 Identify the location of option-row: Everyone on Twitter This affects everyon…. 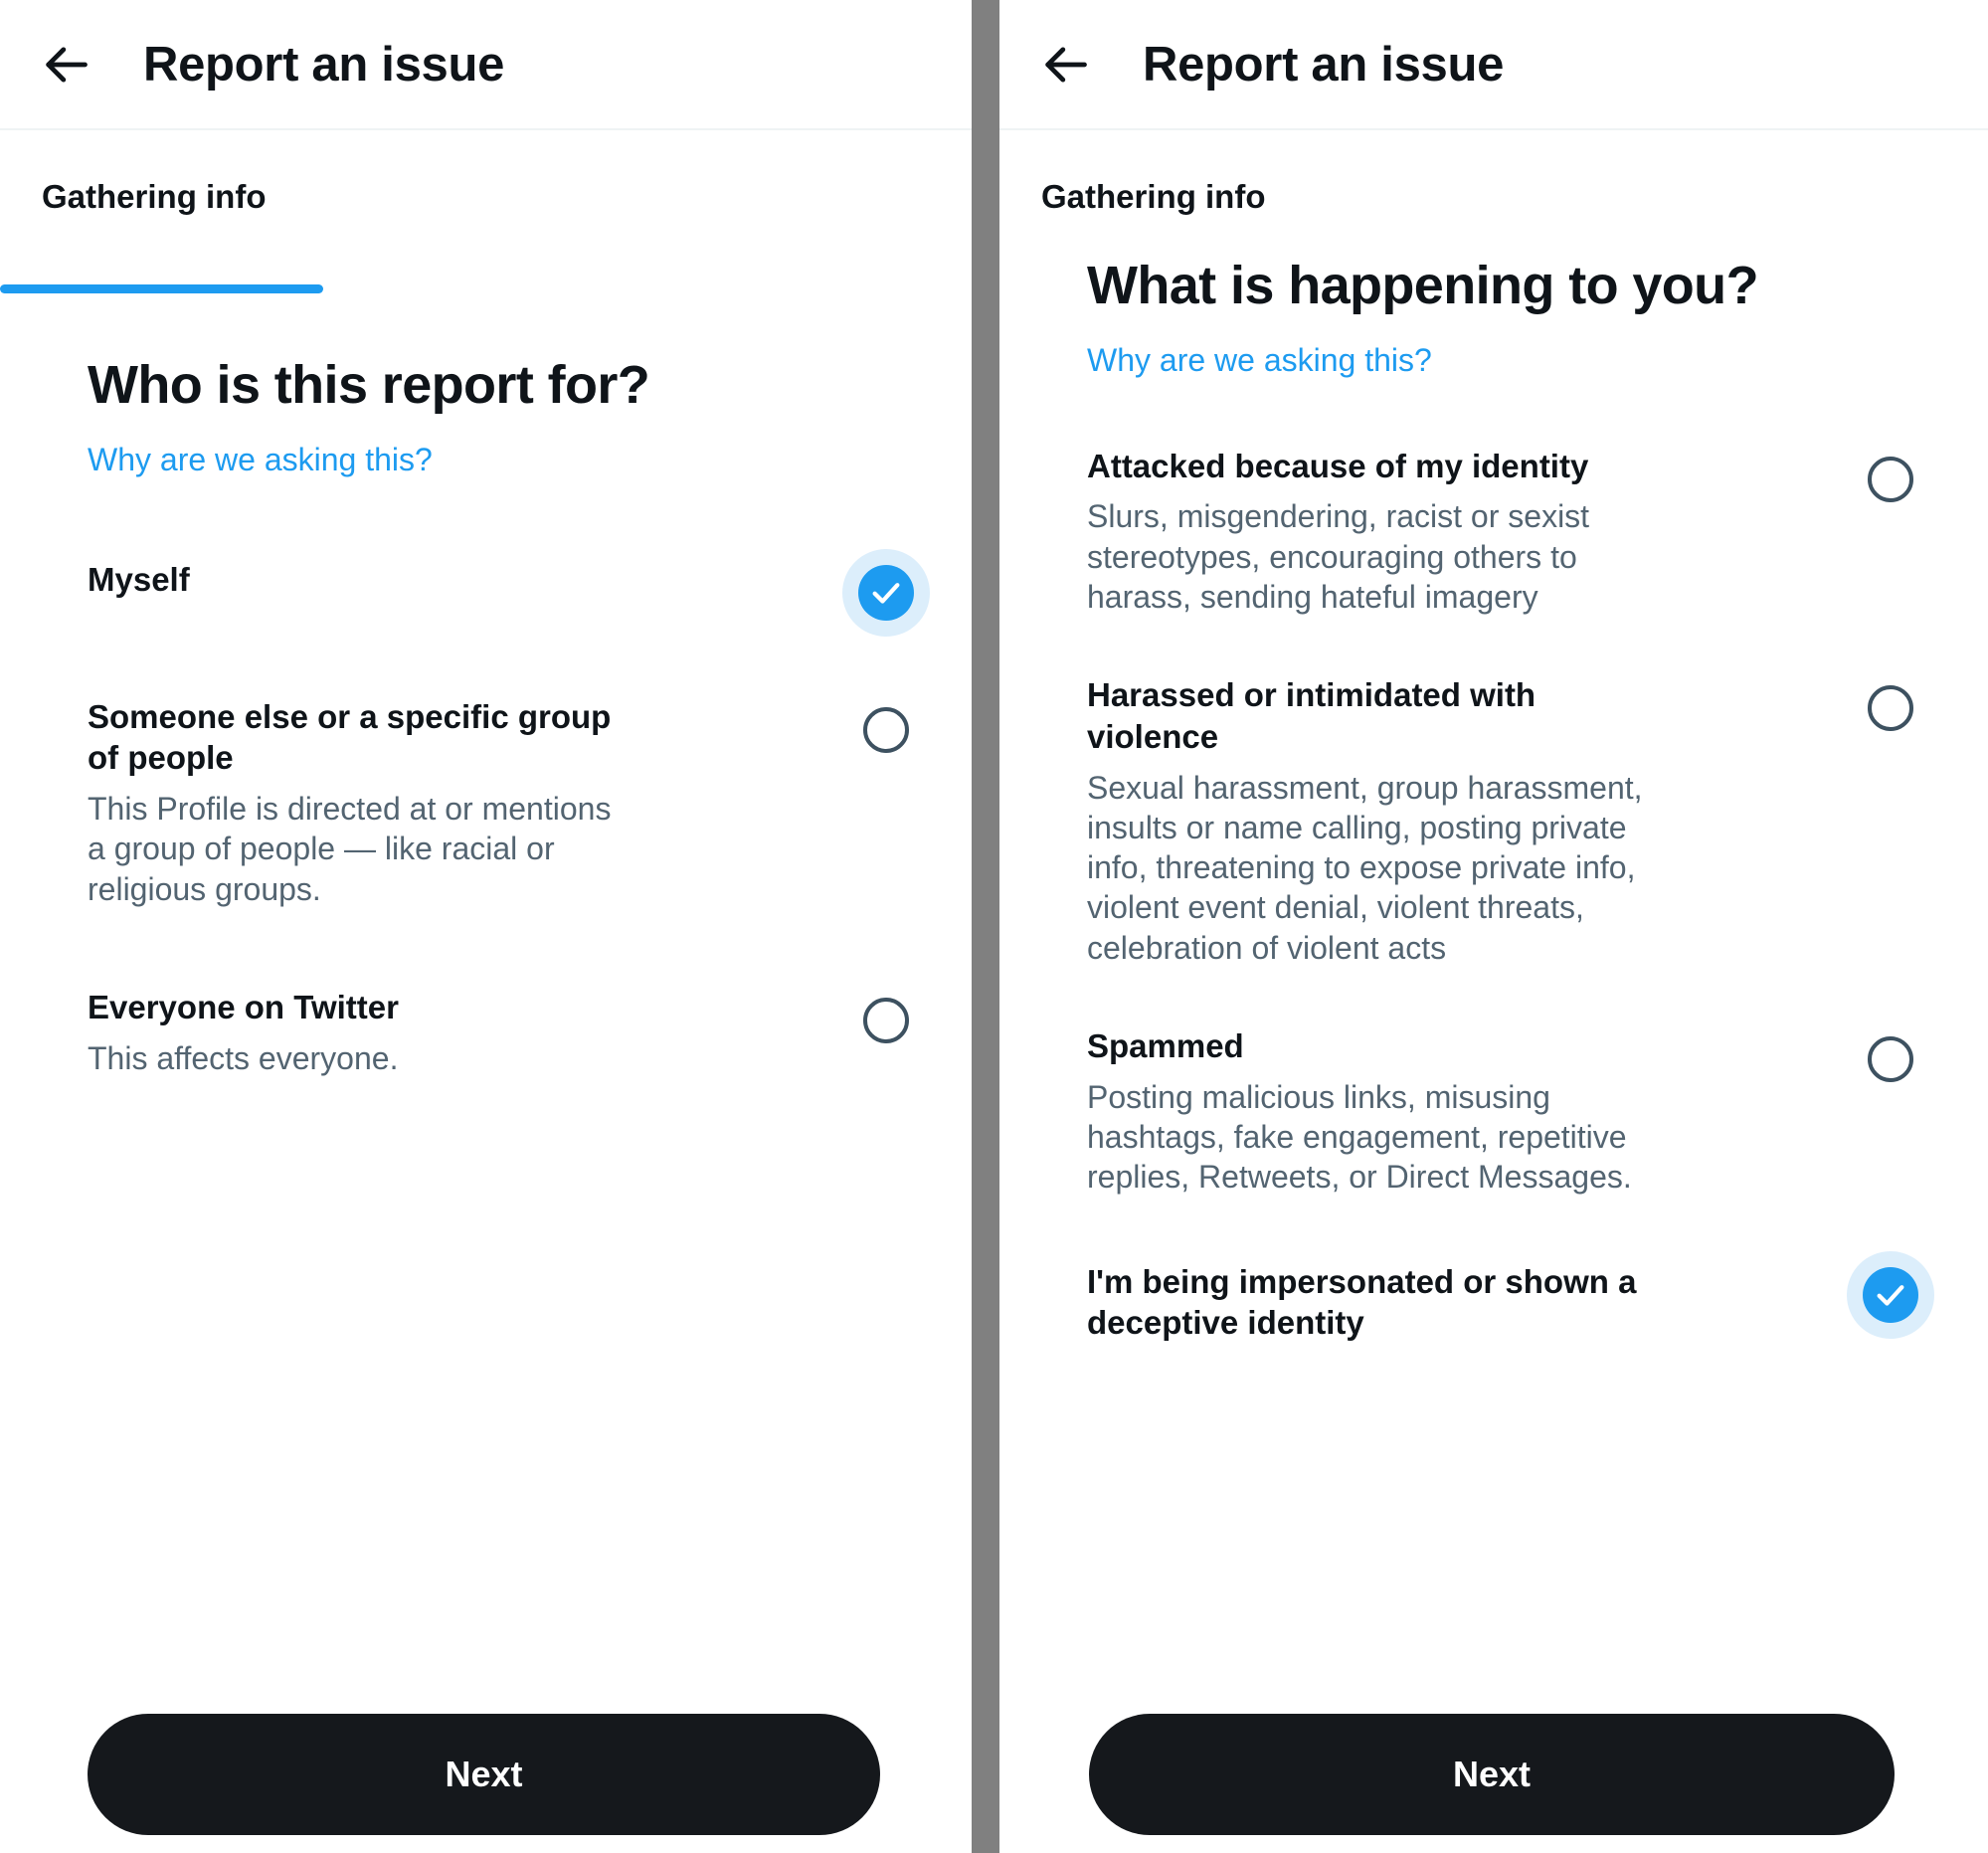
(510, 1008).